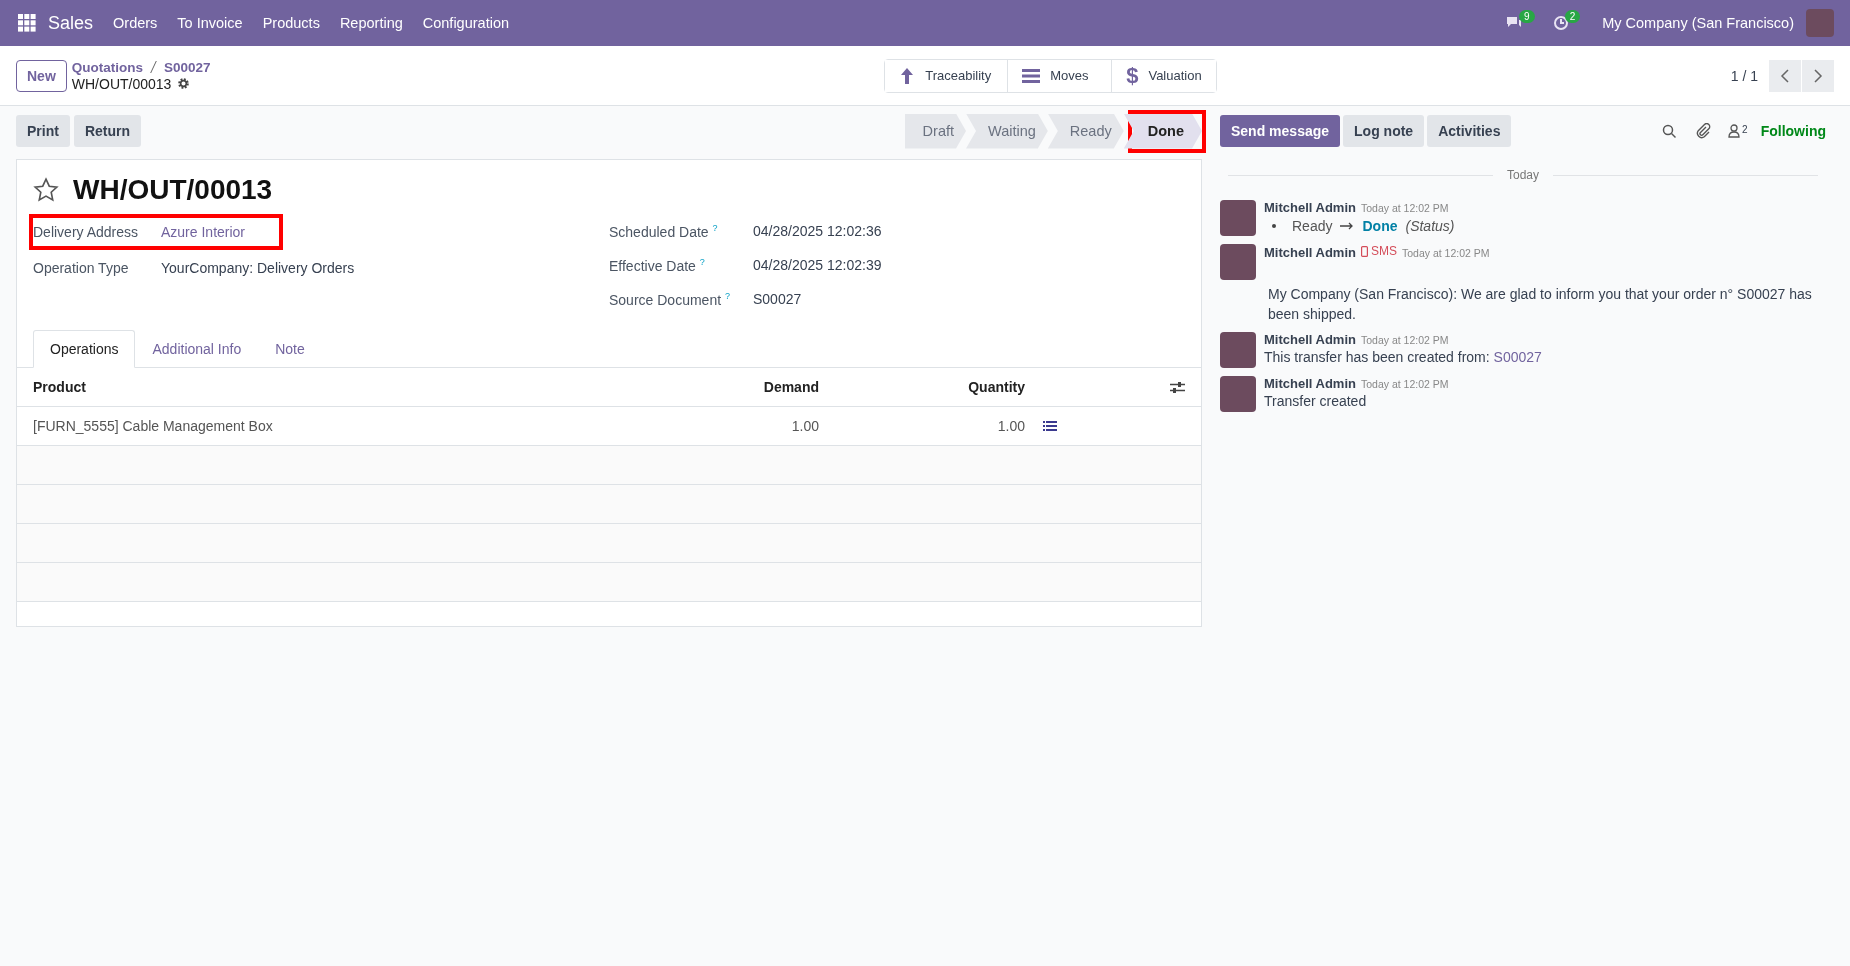 The width and height of the screenshot is (1850, 966). I want to click on message-text: My Company (San Francisco): We are glad to inform you that your order n° S00027 has been shipped., so click(1540, 304).